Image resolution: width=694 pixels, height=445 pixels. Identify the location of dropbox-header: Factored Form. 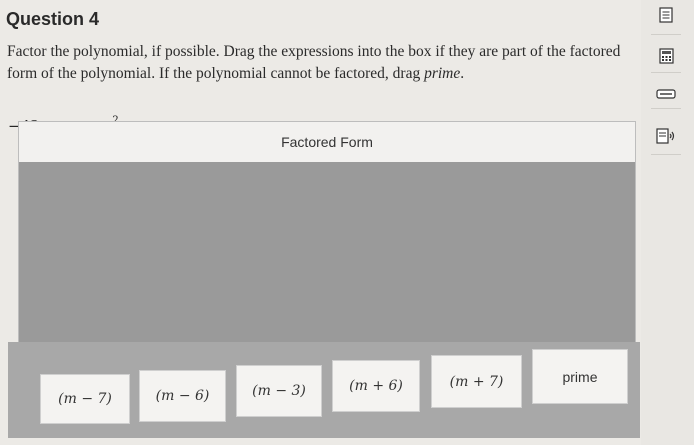
(327, 142).